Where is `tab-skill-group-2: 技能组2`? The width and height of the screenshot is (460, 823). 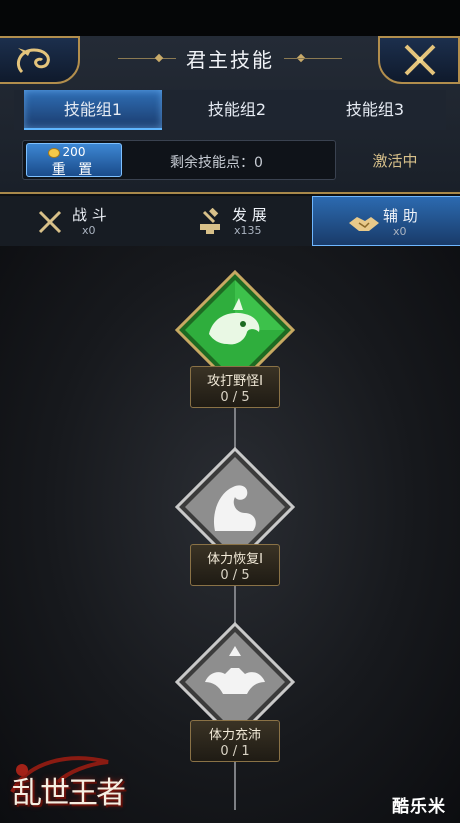
tab-skill-group-2: 技能组2 is located at coordinates (237, 110).